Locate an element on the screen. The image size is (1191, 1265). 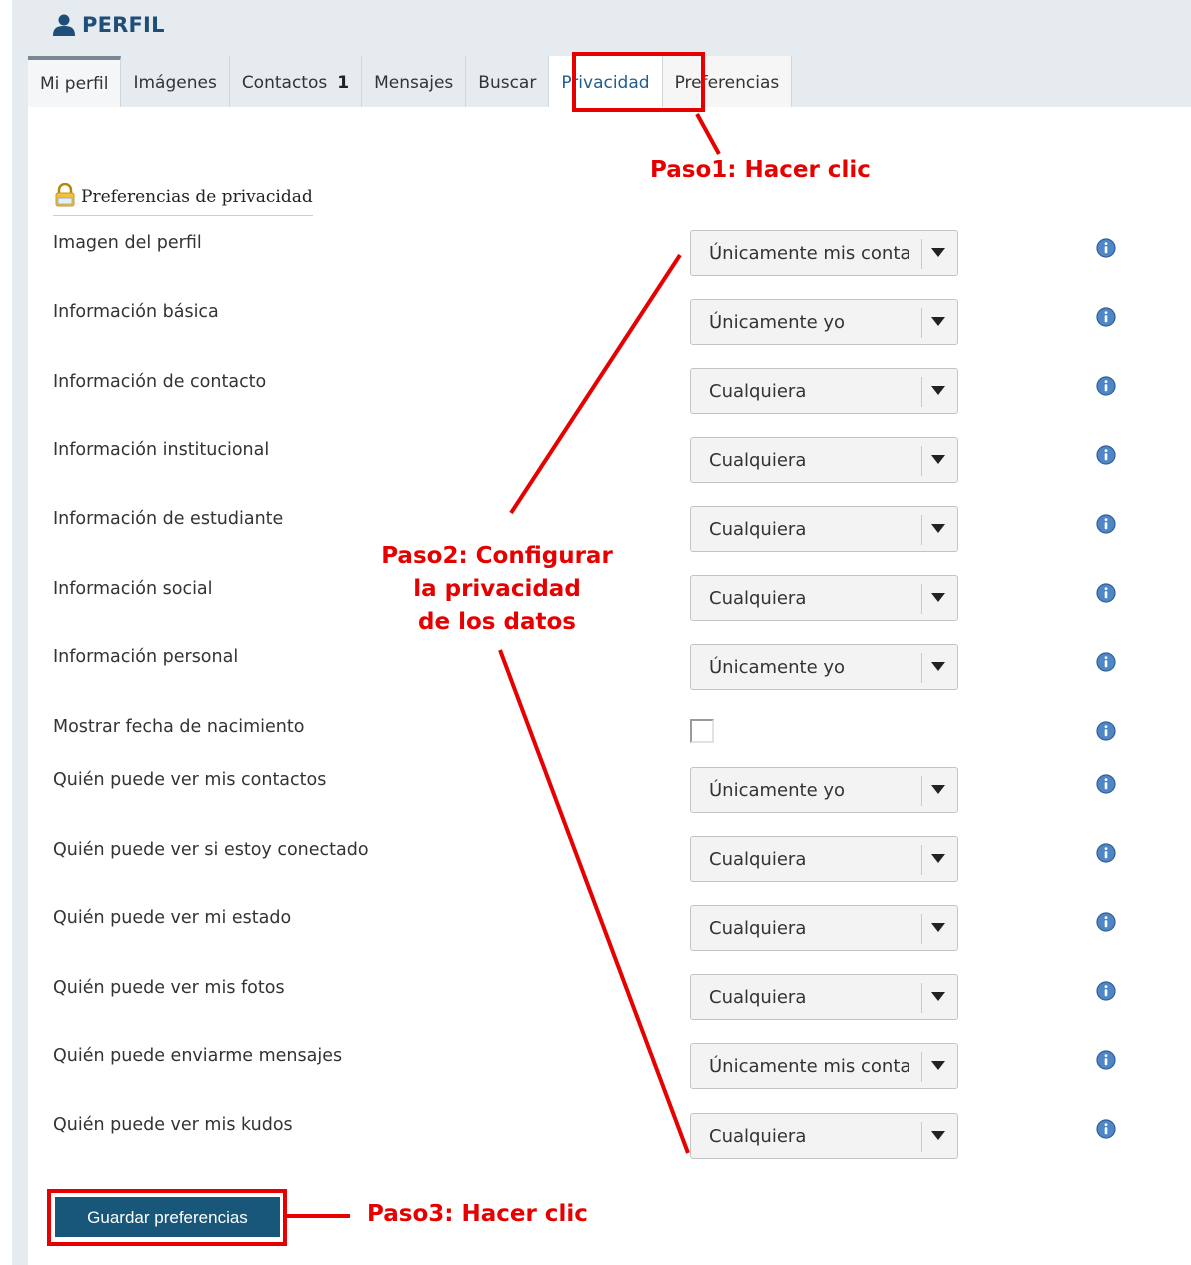
select-enviar-mensajes: Únicamente mis contactos is located at coordinates (824, 1066).